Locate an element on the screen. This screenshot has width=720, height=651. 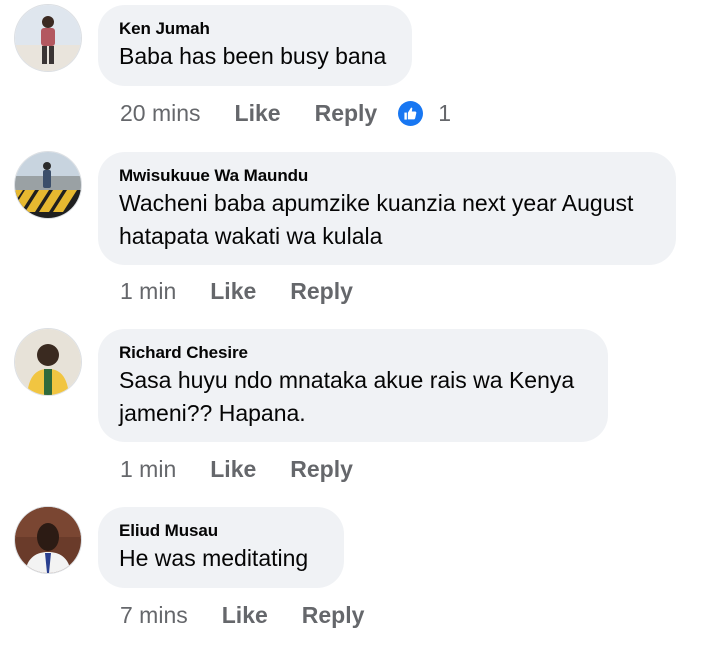
comment-actions: 20 mins Like Reply 1 is located at coordinates (285, 113).